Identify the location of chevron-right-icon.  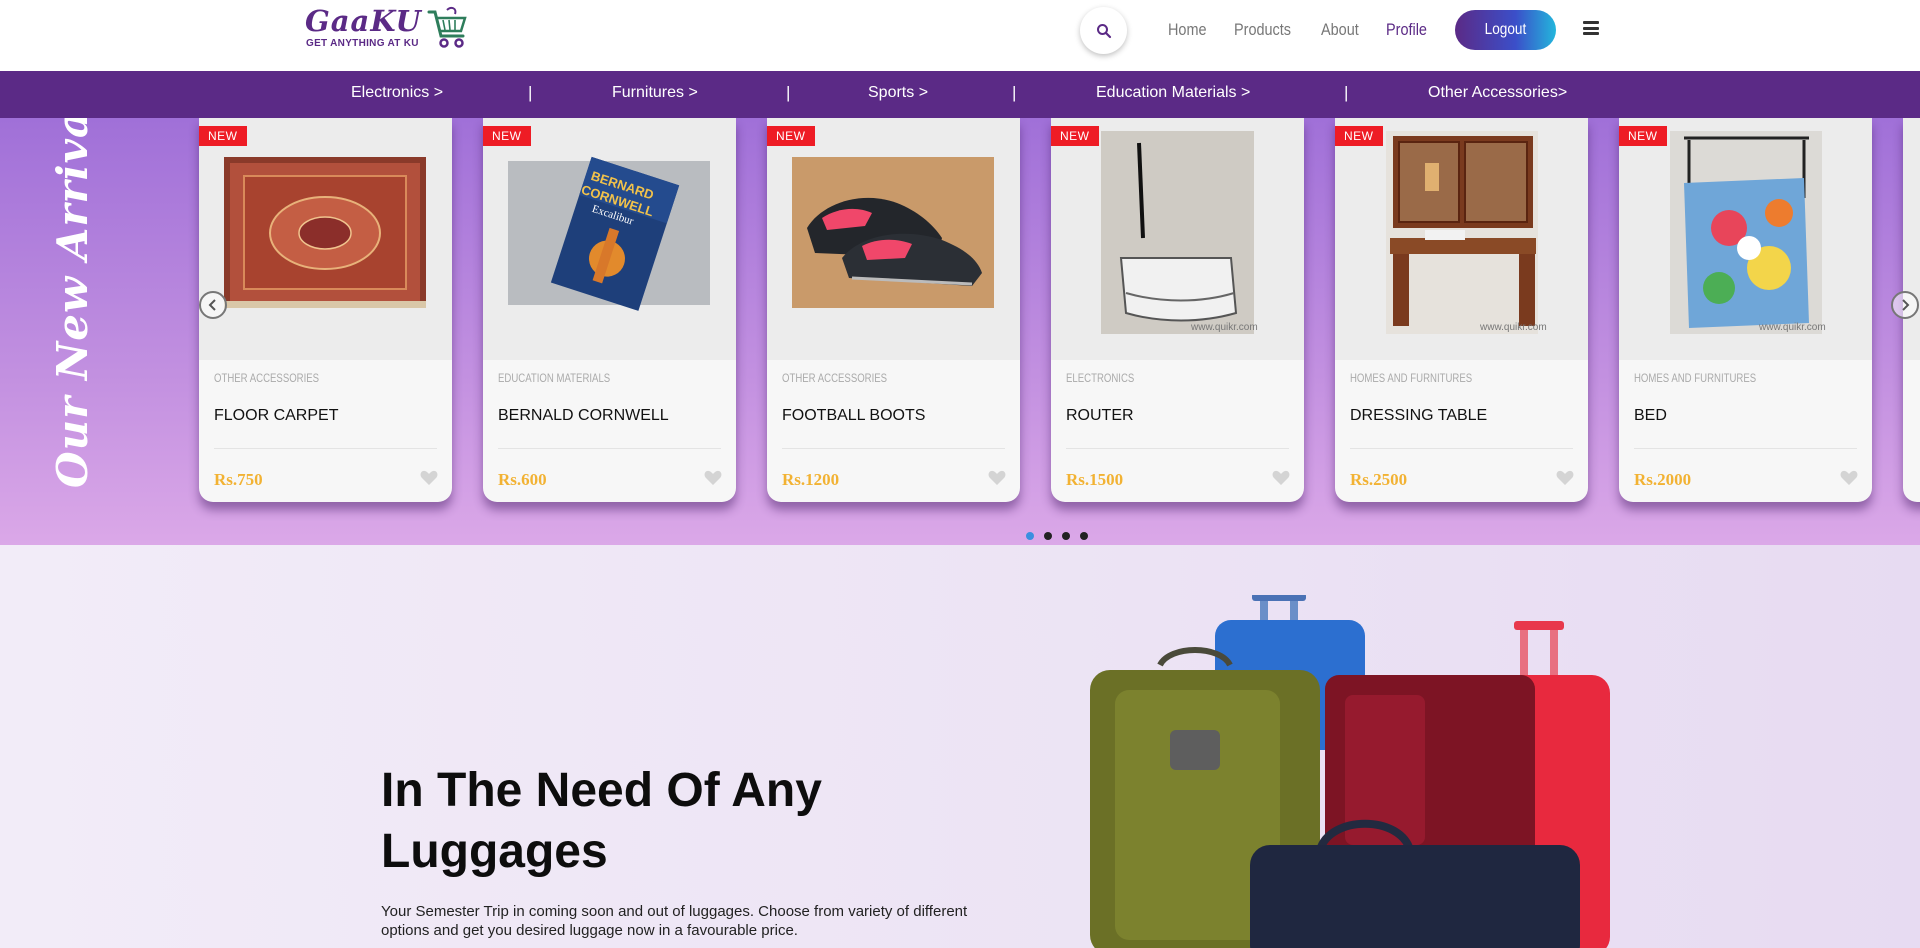
(1906, 305).